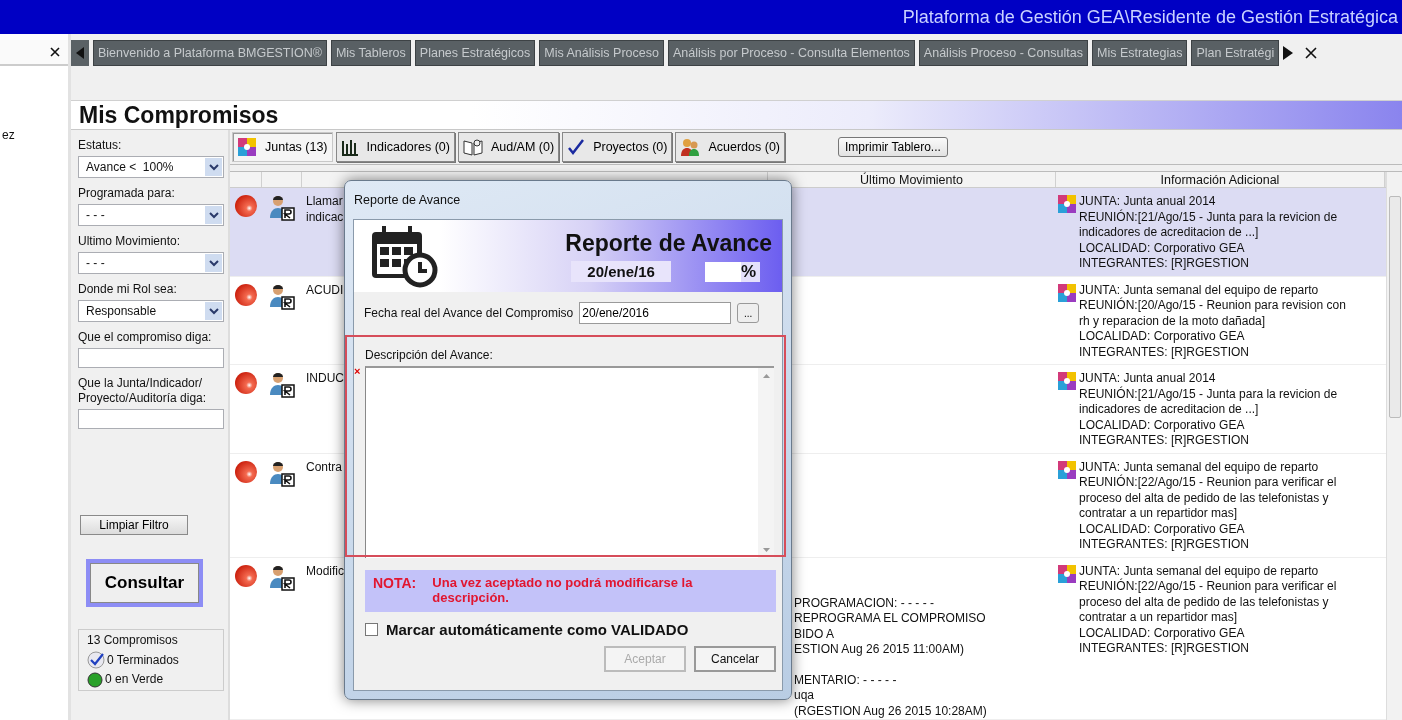 Image resolution: width=1402 pixels, height=720 pixels. Describe the element at coordinates (100, 145) in the screenshot. I see `filter-label: Estatus:` at that location.